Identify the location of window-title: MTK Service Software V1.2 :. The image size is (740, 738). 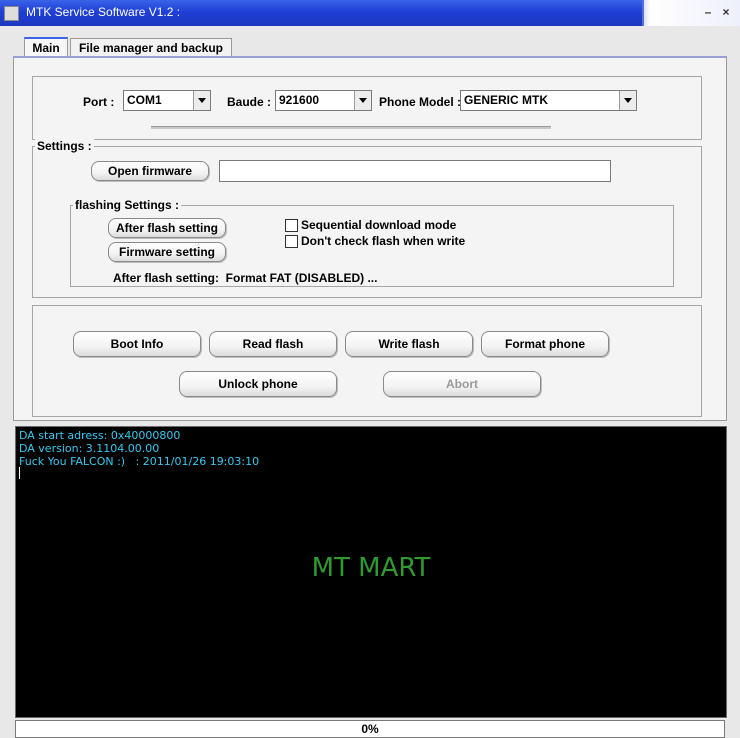
(103, 12).